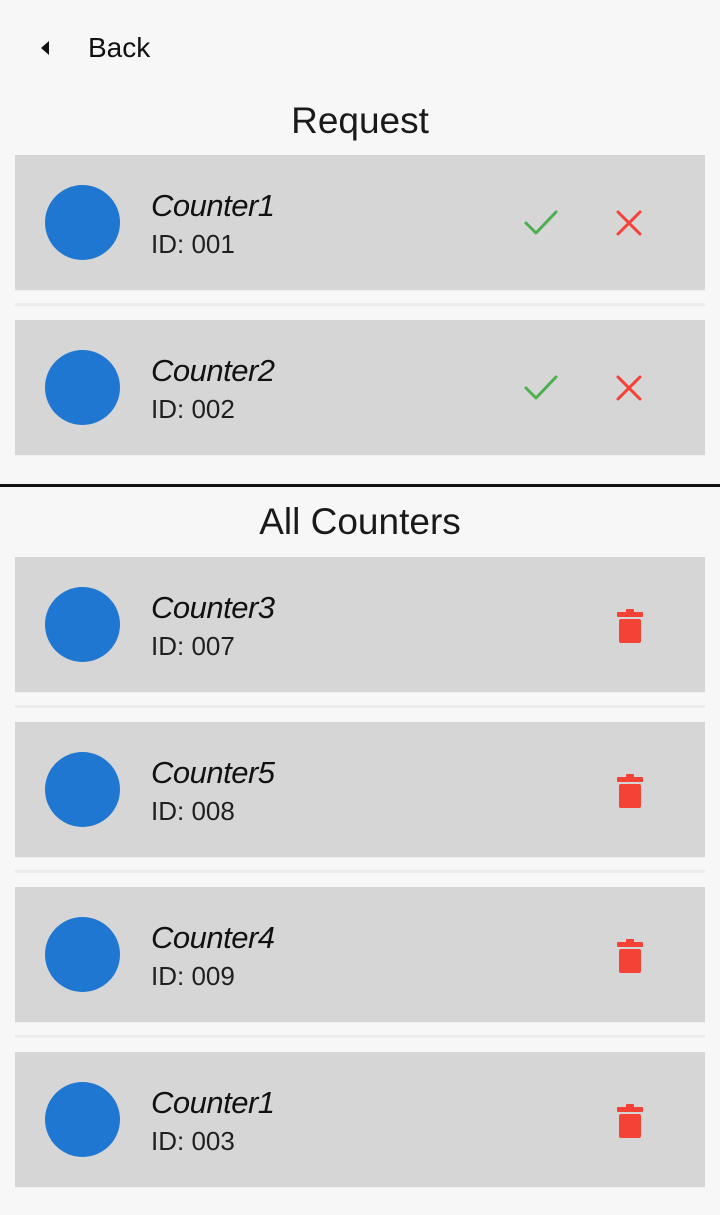 The width and height of the screenshot is (720, 1215). I want to click on back-button: Back, so click(94, 48).